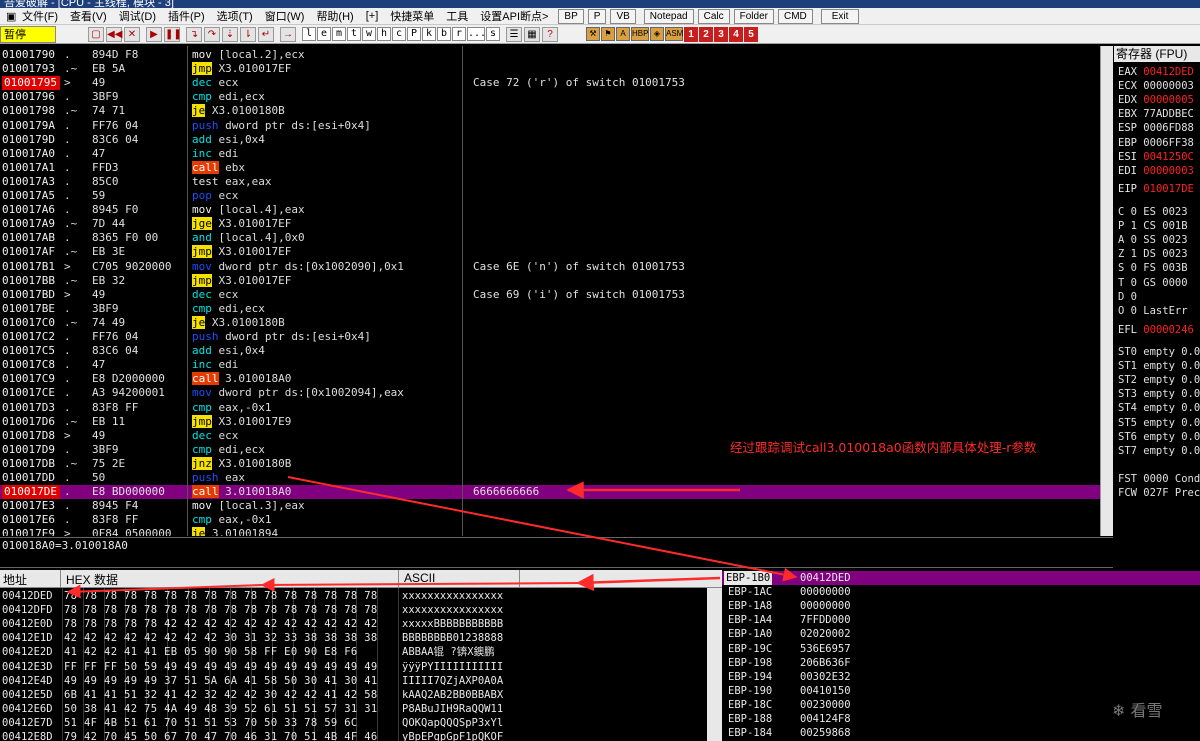  What do you see at coordinates (1156, 86) in the screenshot?
I see `register-row: ECX 00000003` at bounding box center [1156, 86].